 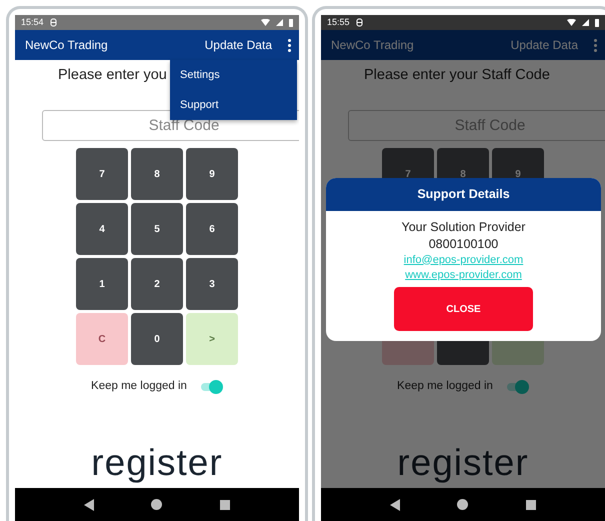 What do you see at coordinates (157, 229) in the screenshot?
I see `keypad-key: 5` at bounding box center [157, 229].